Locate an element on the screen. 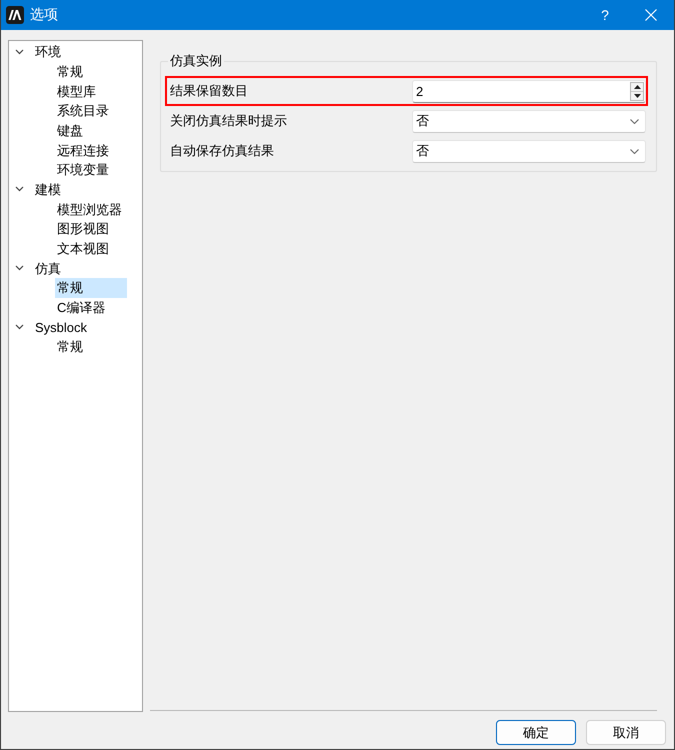 The width and height of the screenshot is (675, 750). up-triangle-icon is located at coordinates (637, 86).